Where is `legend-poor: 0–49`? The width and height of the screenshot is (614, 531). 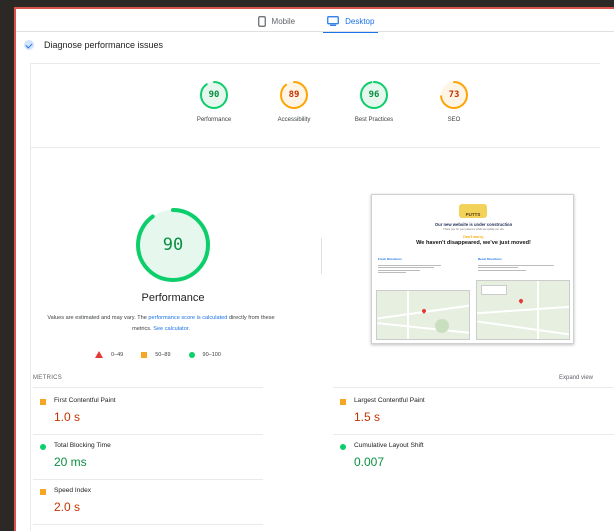 legend-poor: 0–49 is located at coordinates (109, 354).